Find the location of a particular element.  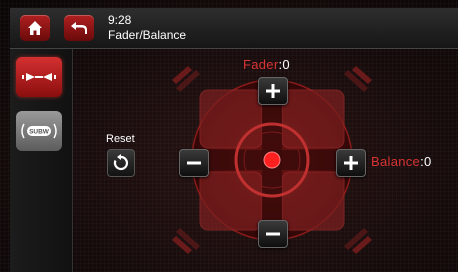

fader-label: Fader is located at coordinates (261, 64).